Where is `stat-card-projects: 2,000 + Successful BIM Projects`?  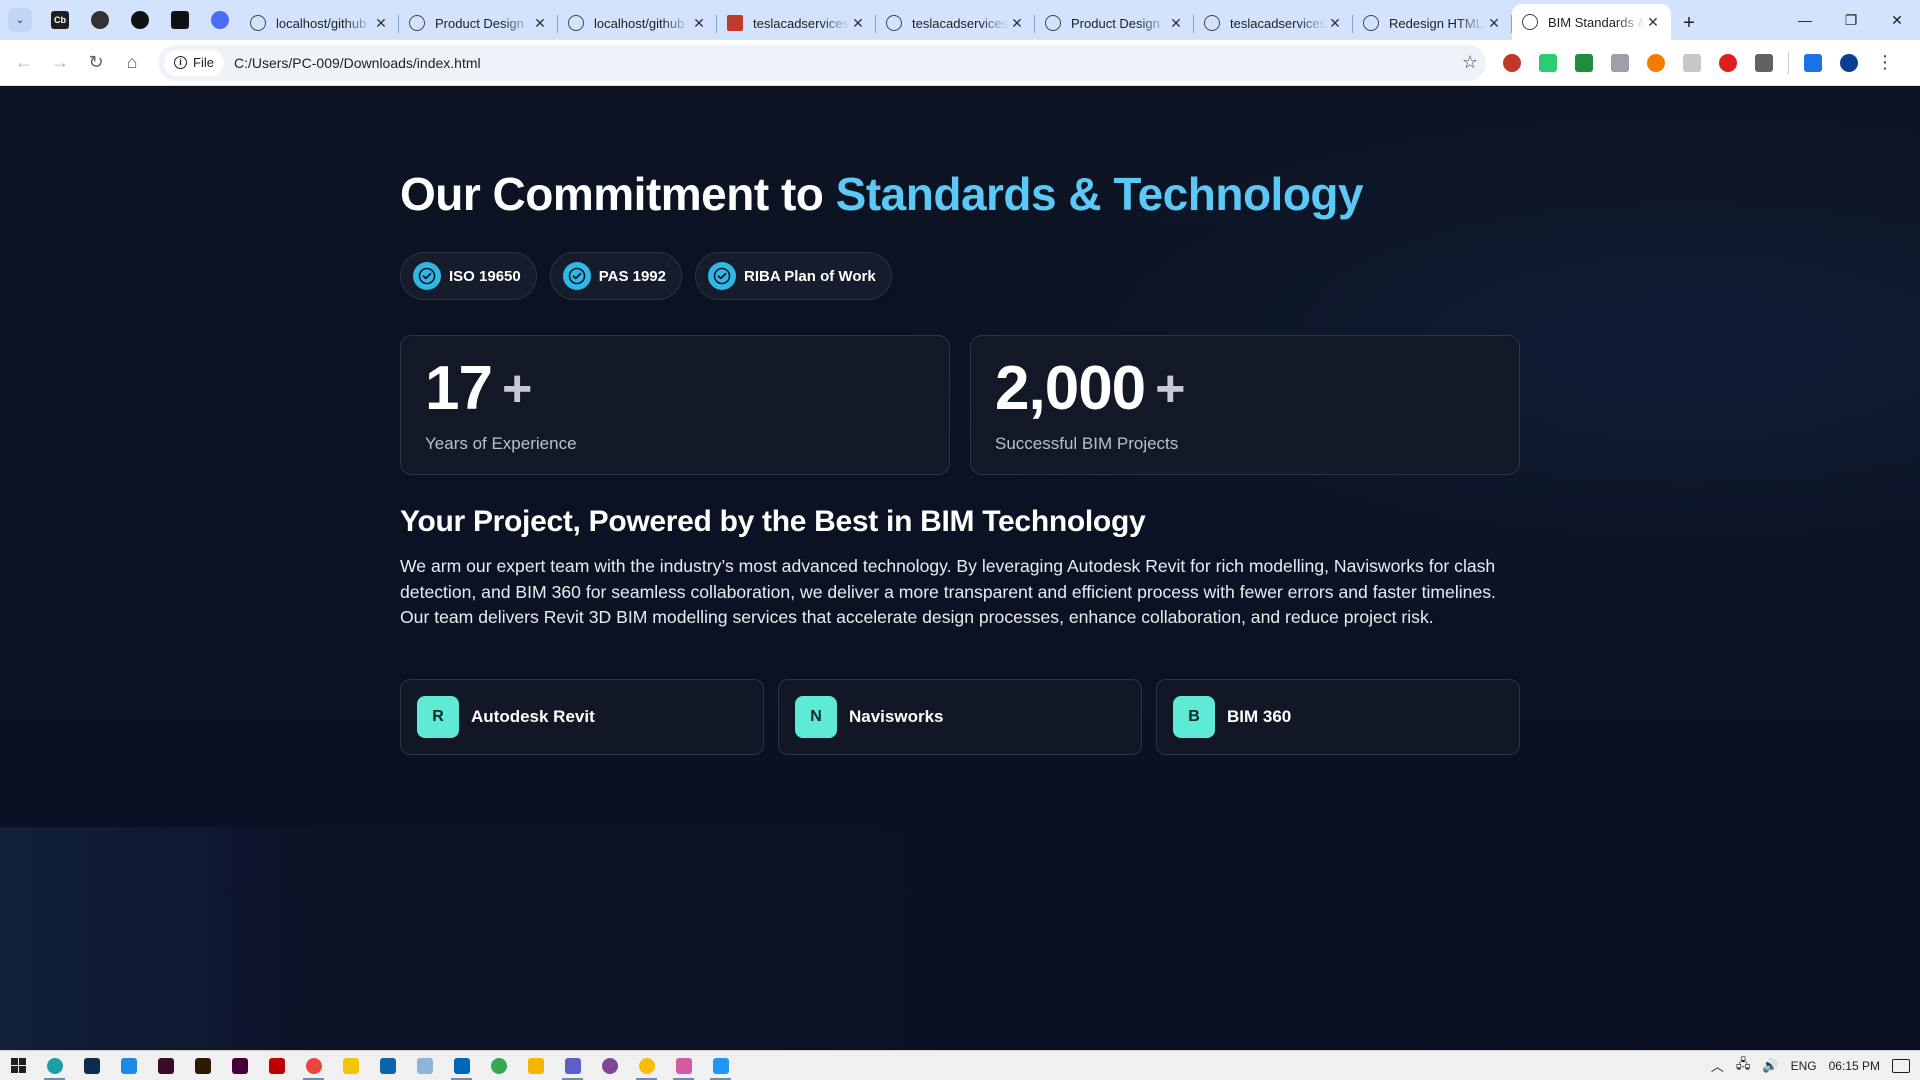
stat-card-projects: 2,000 + Successful BIM Projects is located at coordinates (1245, 405).